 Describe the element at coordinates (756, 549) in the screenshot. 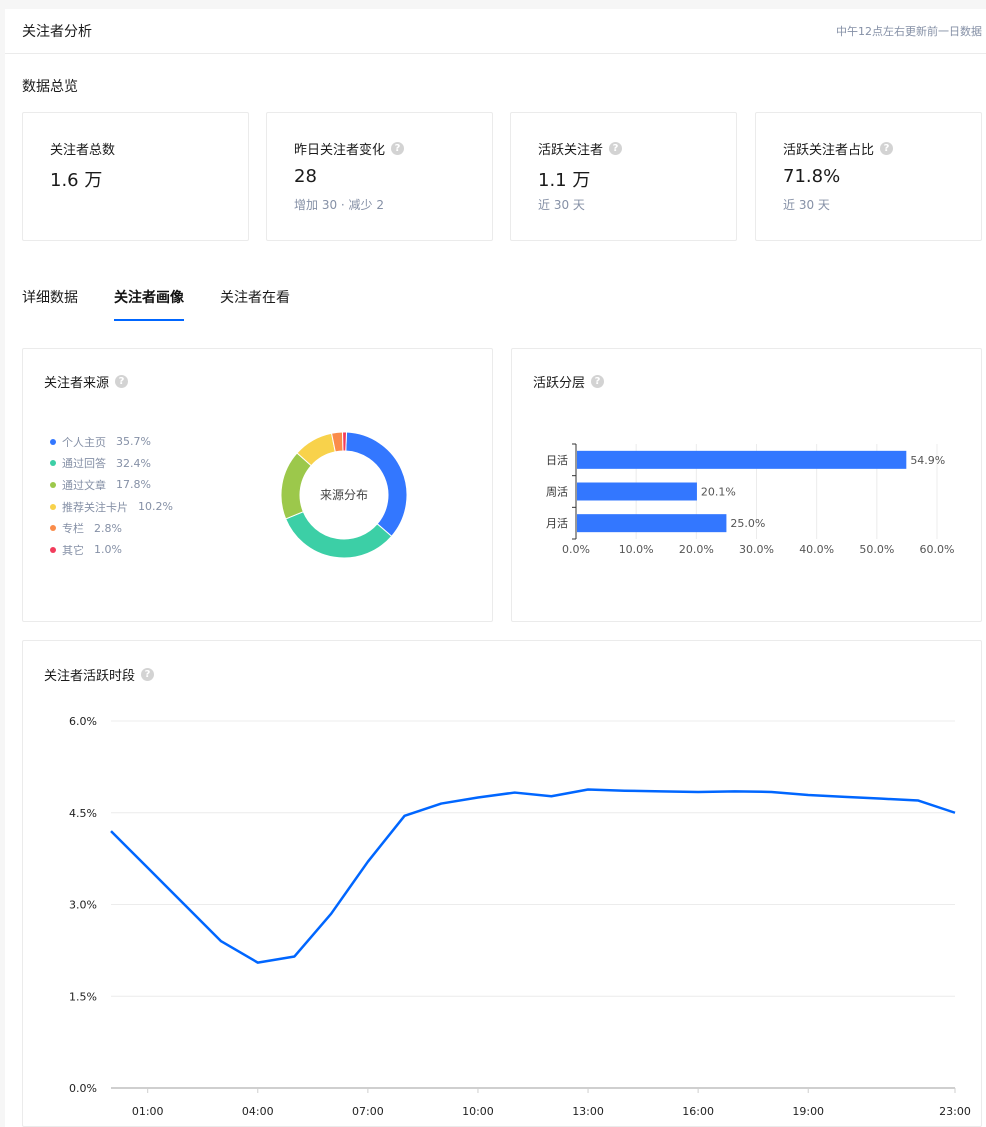

I see `x-tick-label: 30.0%` at that location.